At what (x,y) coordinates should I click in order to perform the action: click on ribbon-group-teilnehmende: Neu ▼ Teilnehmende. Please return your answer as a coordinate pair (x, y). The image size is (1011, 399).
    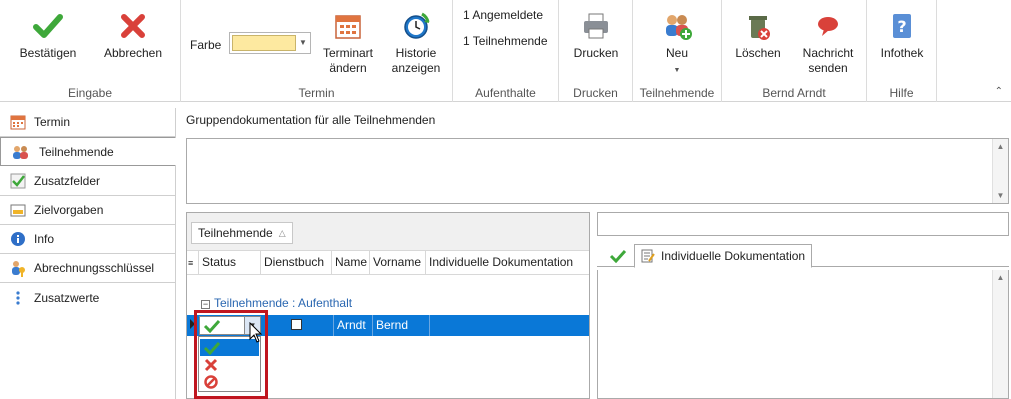
    Looking at the image, I should click on (677, 51).